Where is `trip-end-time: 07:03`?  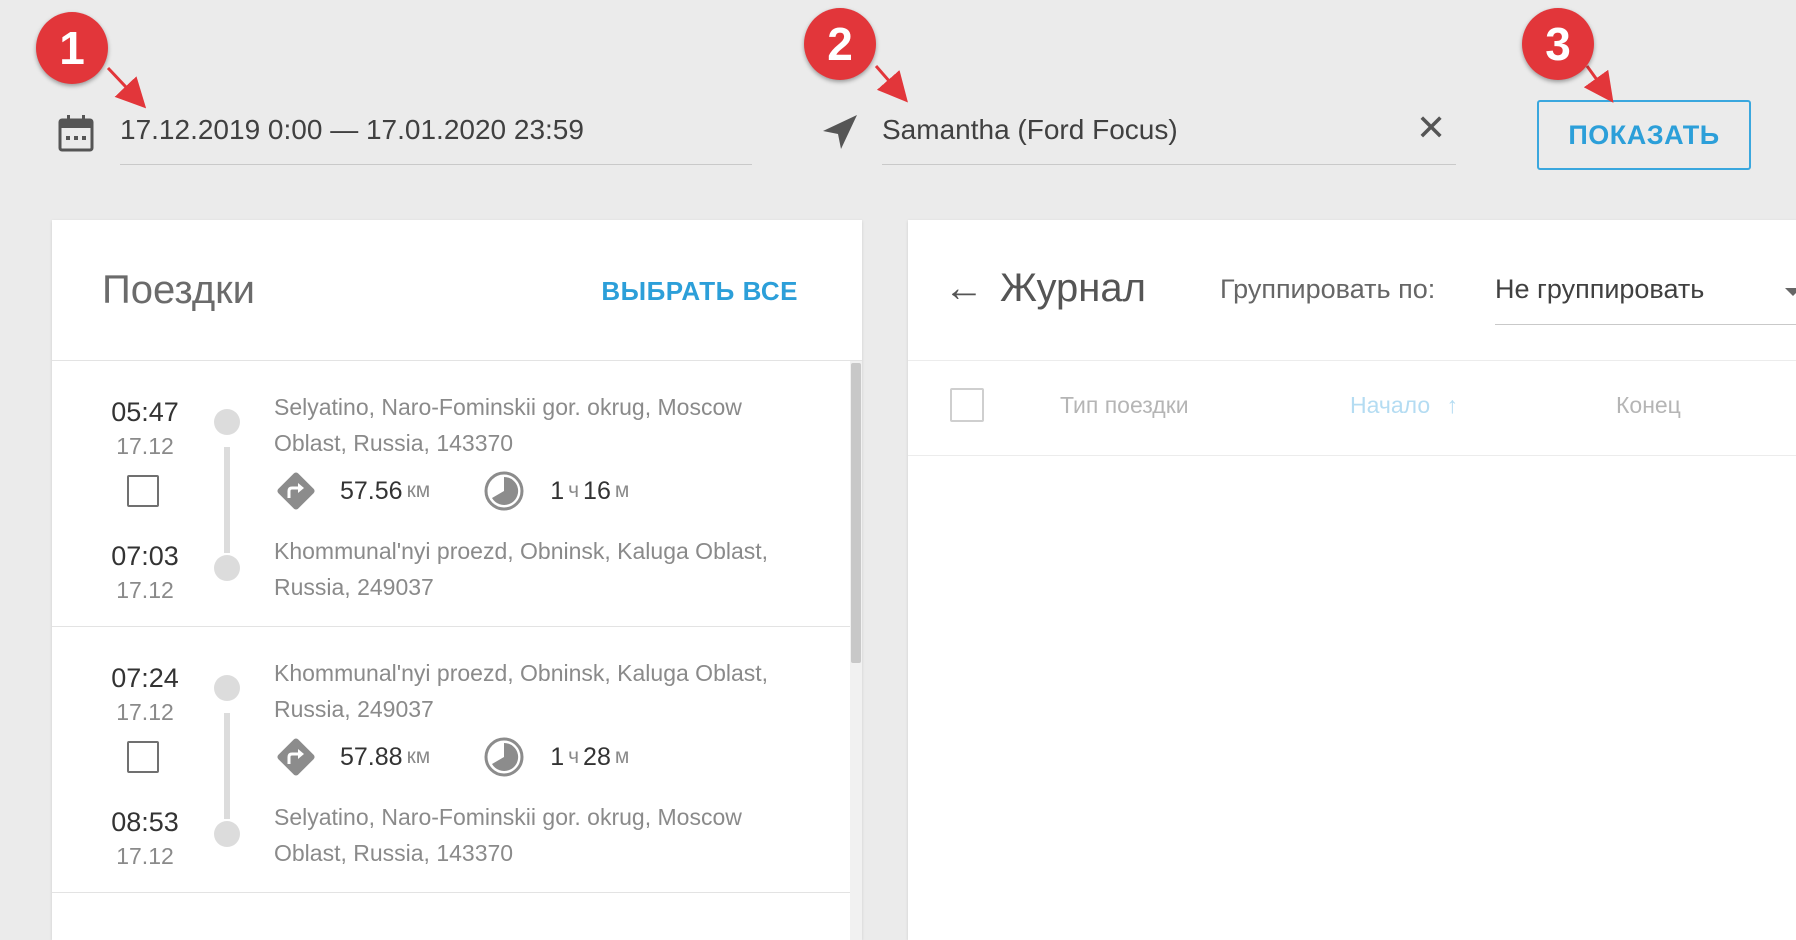 trip-end-time: 07:03 is located at coordinates (145, 556).